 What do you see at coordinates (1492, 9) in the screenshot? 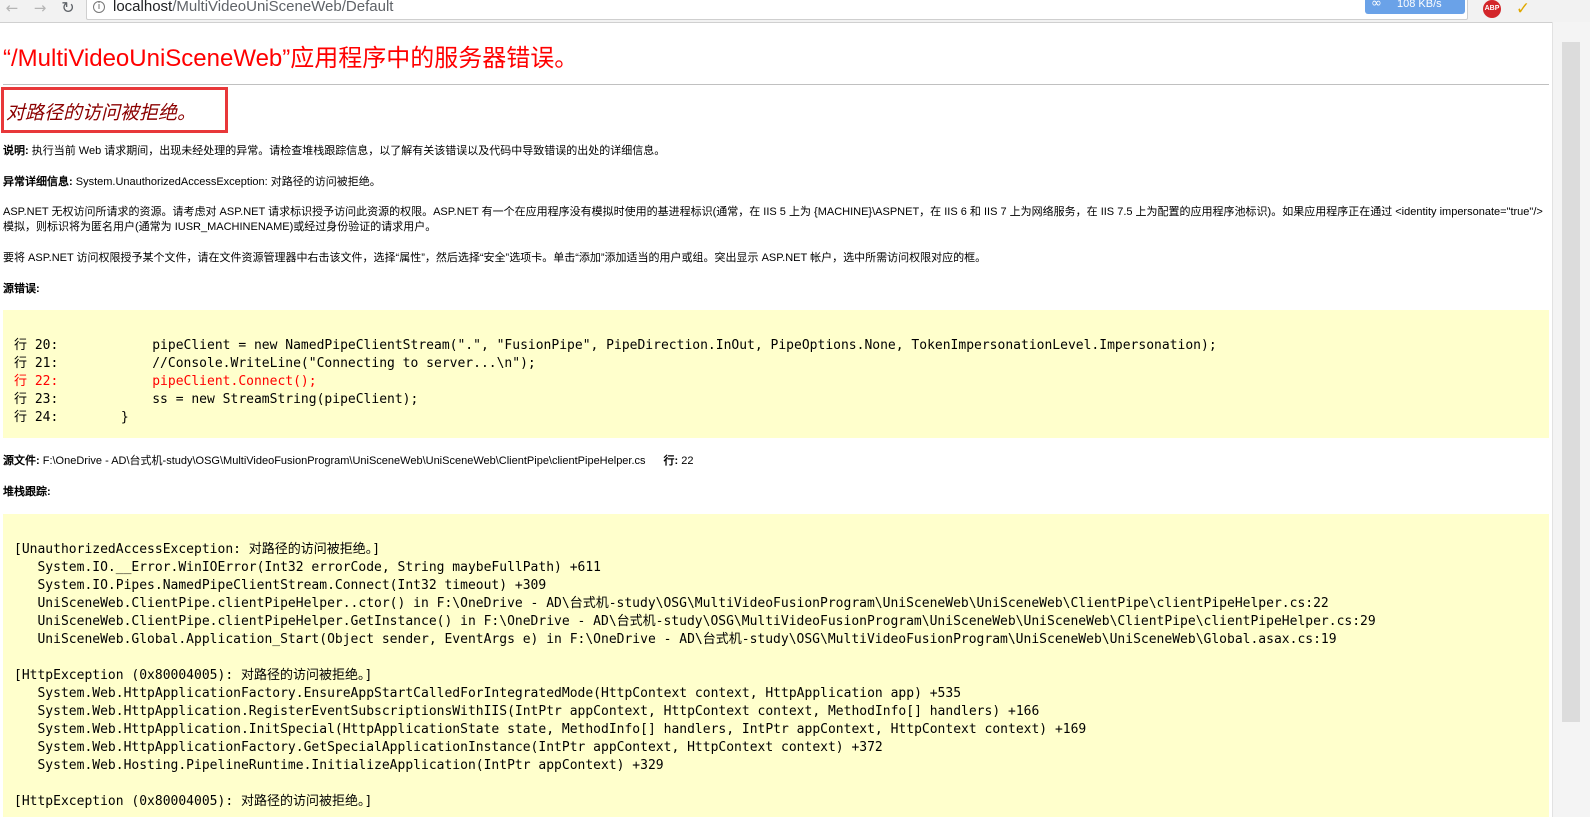
I see `adblock-extension-icon: ABP` at bounding box center [1492, 9].